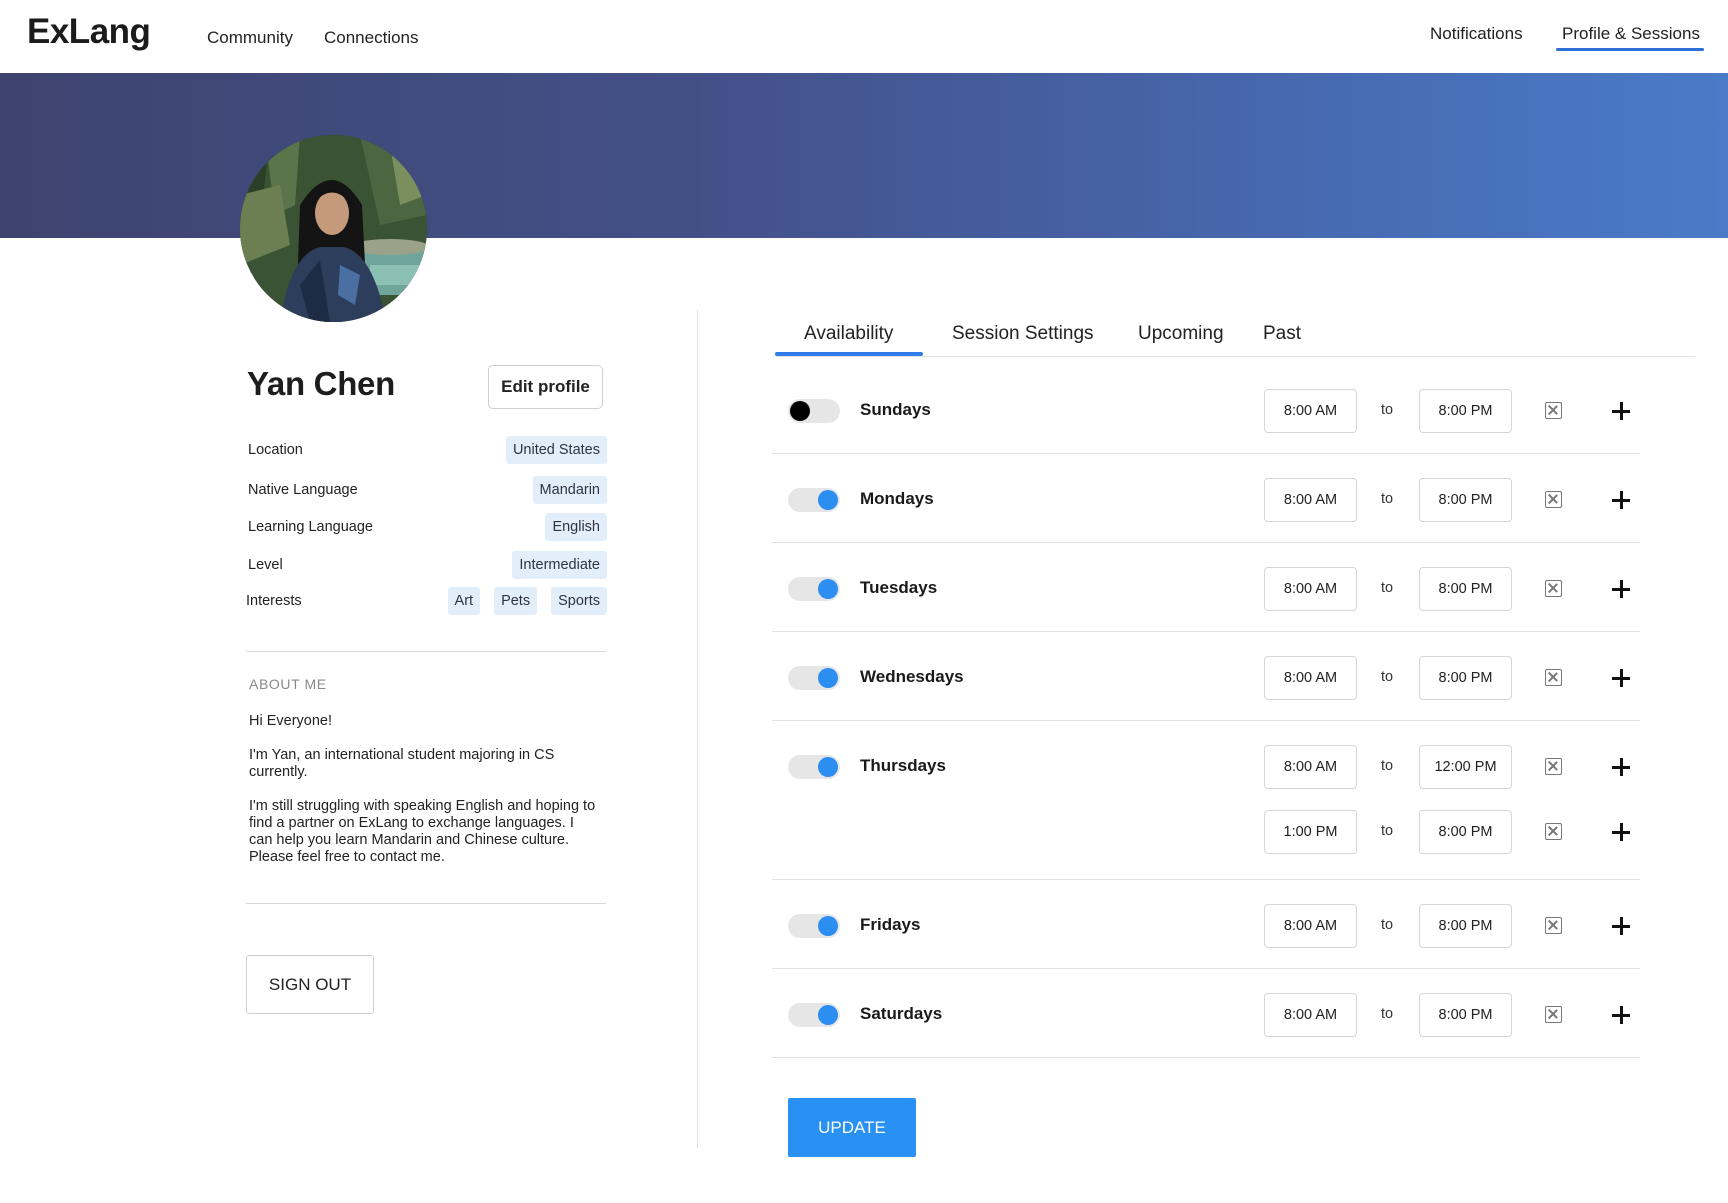 Image resolution: width=1728 pixels, height=1203 pixels. I want to click on day-label: Sundays, so click(895, 409).